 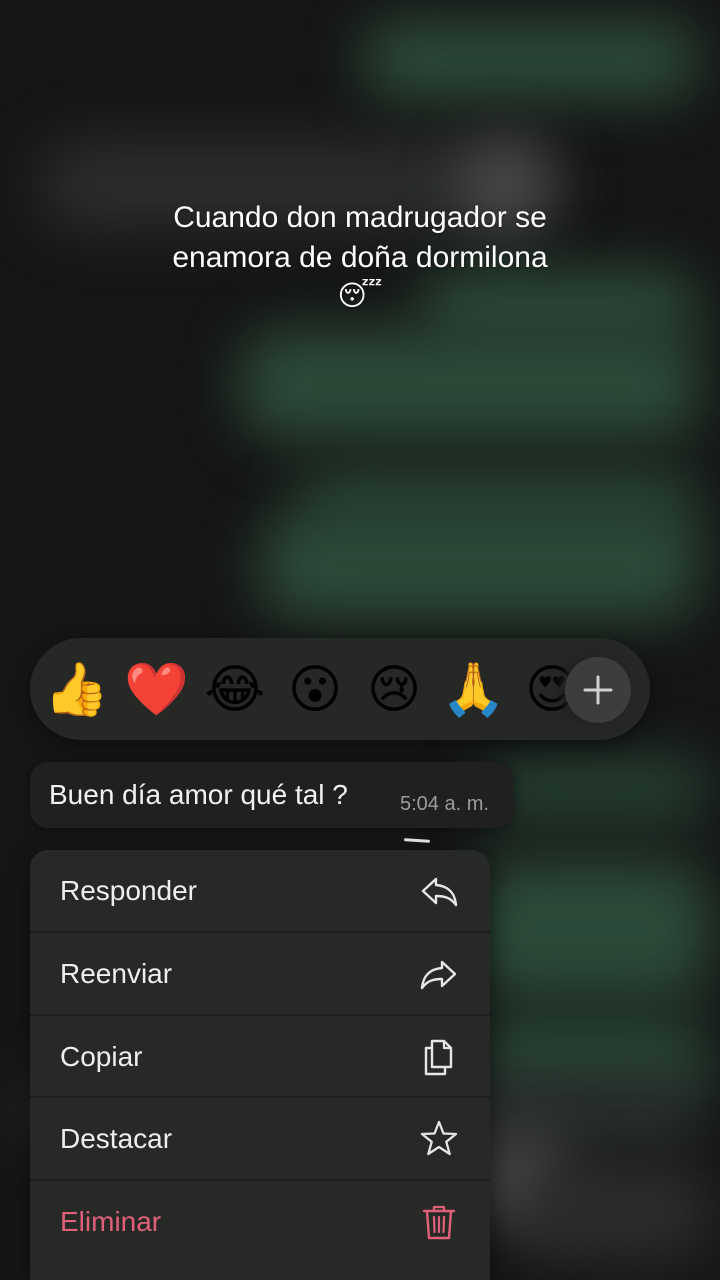 What do you see at coordinates (76, 690) in the screenshot?
I see `thumbs-up-icon: 👍` at bounding box center [76, 690].